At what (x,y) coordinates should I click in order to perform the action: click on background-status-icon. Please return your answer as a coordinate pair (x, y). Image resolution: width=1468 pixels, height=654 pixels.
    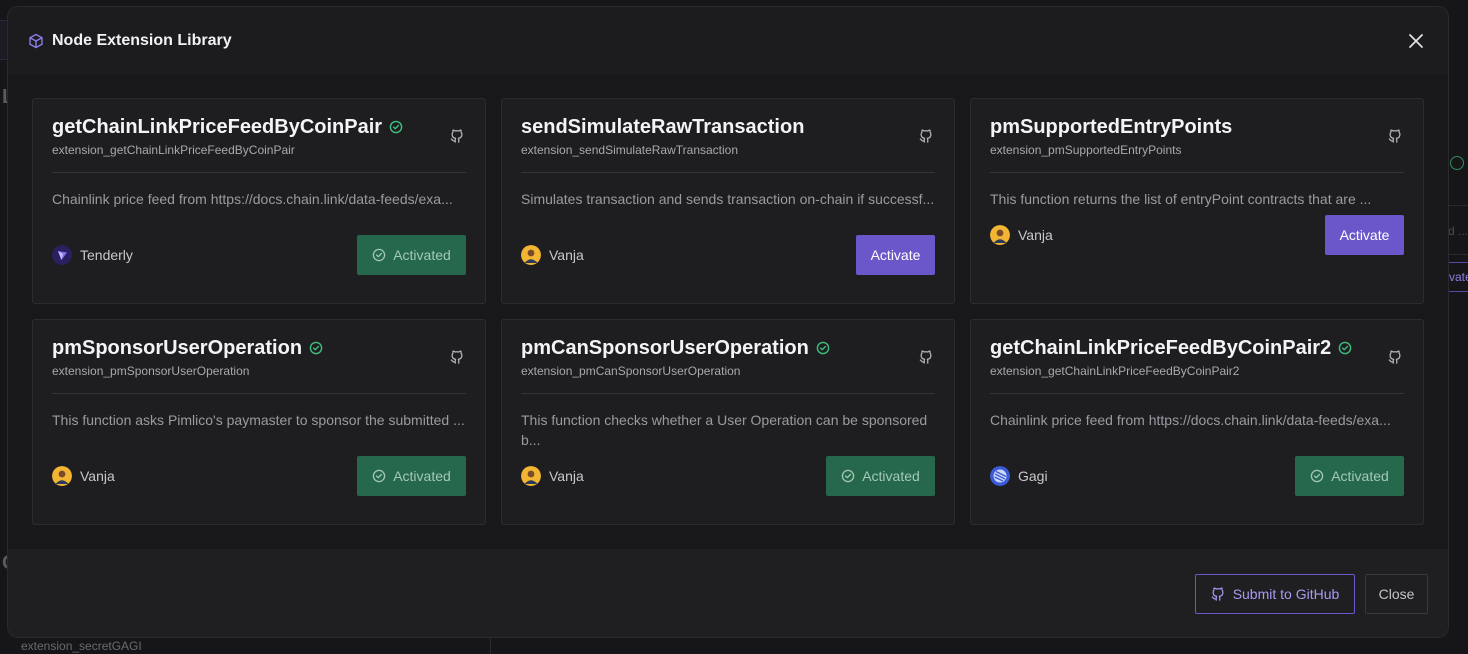
    Looking at the image, I should click on (1457, 163).